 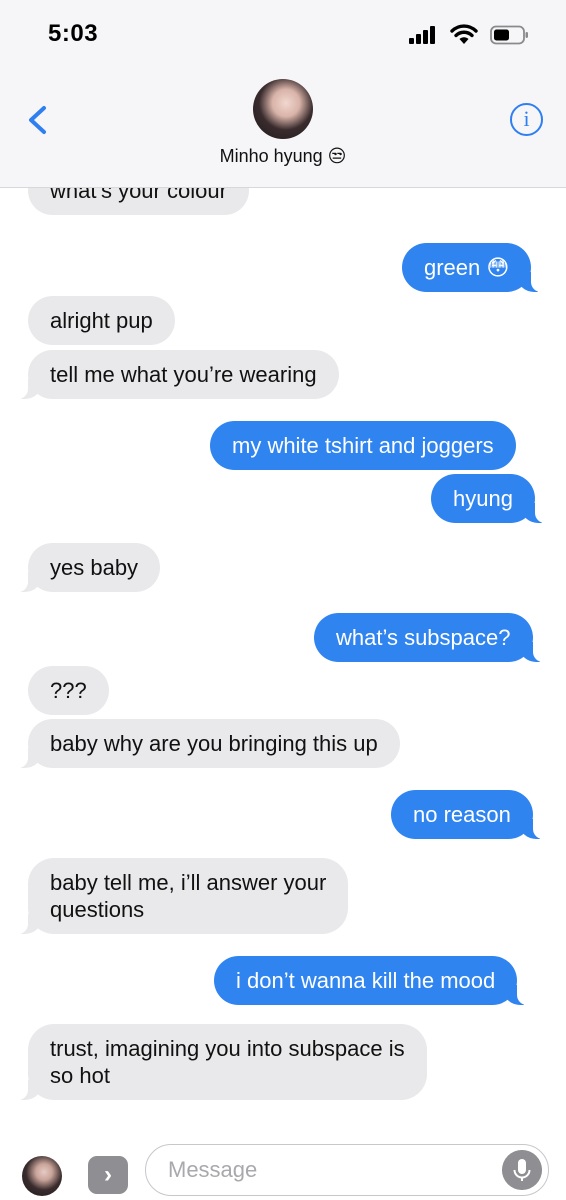 What do you see at coordinates (37, 120) in the screenshot?
I see `back-chevron-icon` at bounding box center [37, 120].